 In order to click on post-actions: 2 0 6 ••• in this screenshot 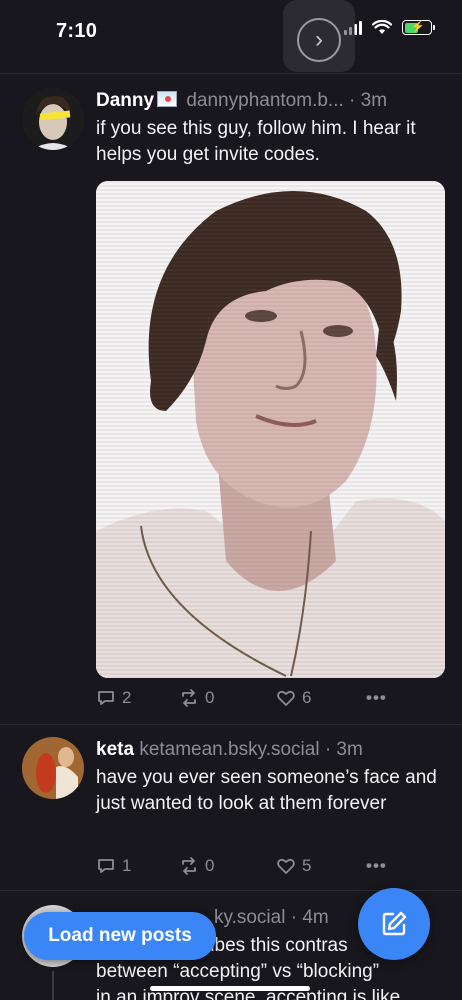, I will do `click(246, 698)`.